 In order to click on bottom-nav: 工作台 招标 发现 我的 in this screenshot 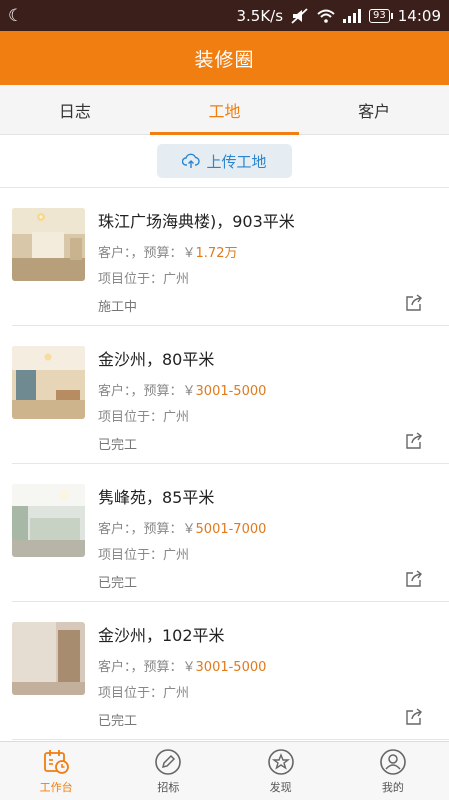, I will do `click(224, 770)`.